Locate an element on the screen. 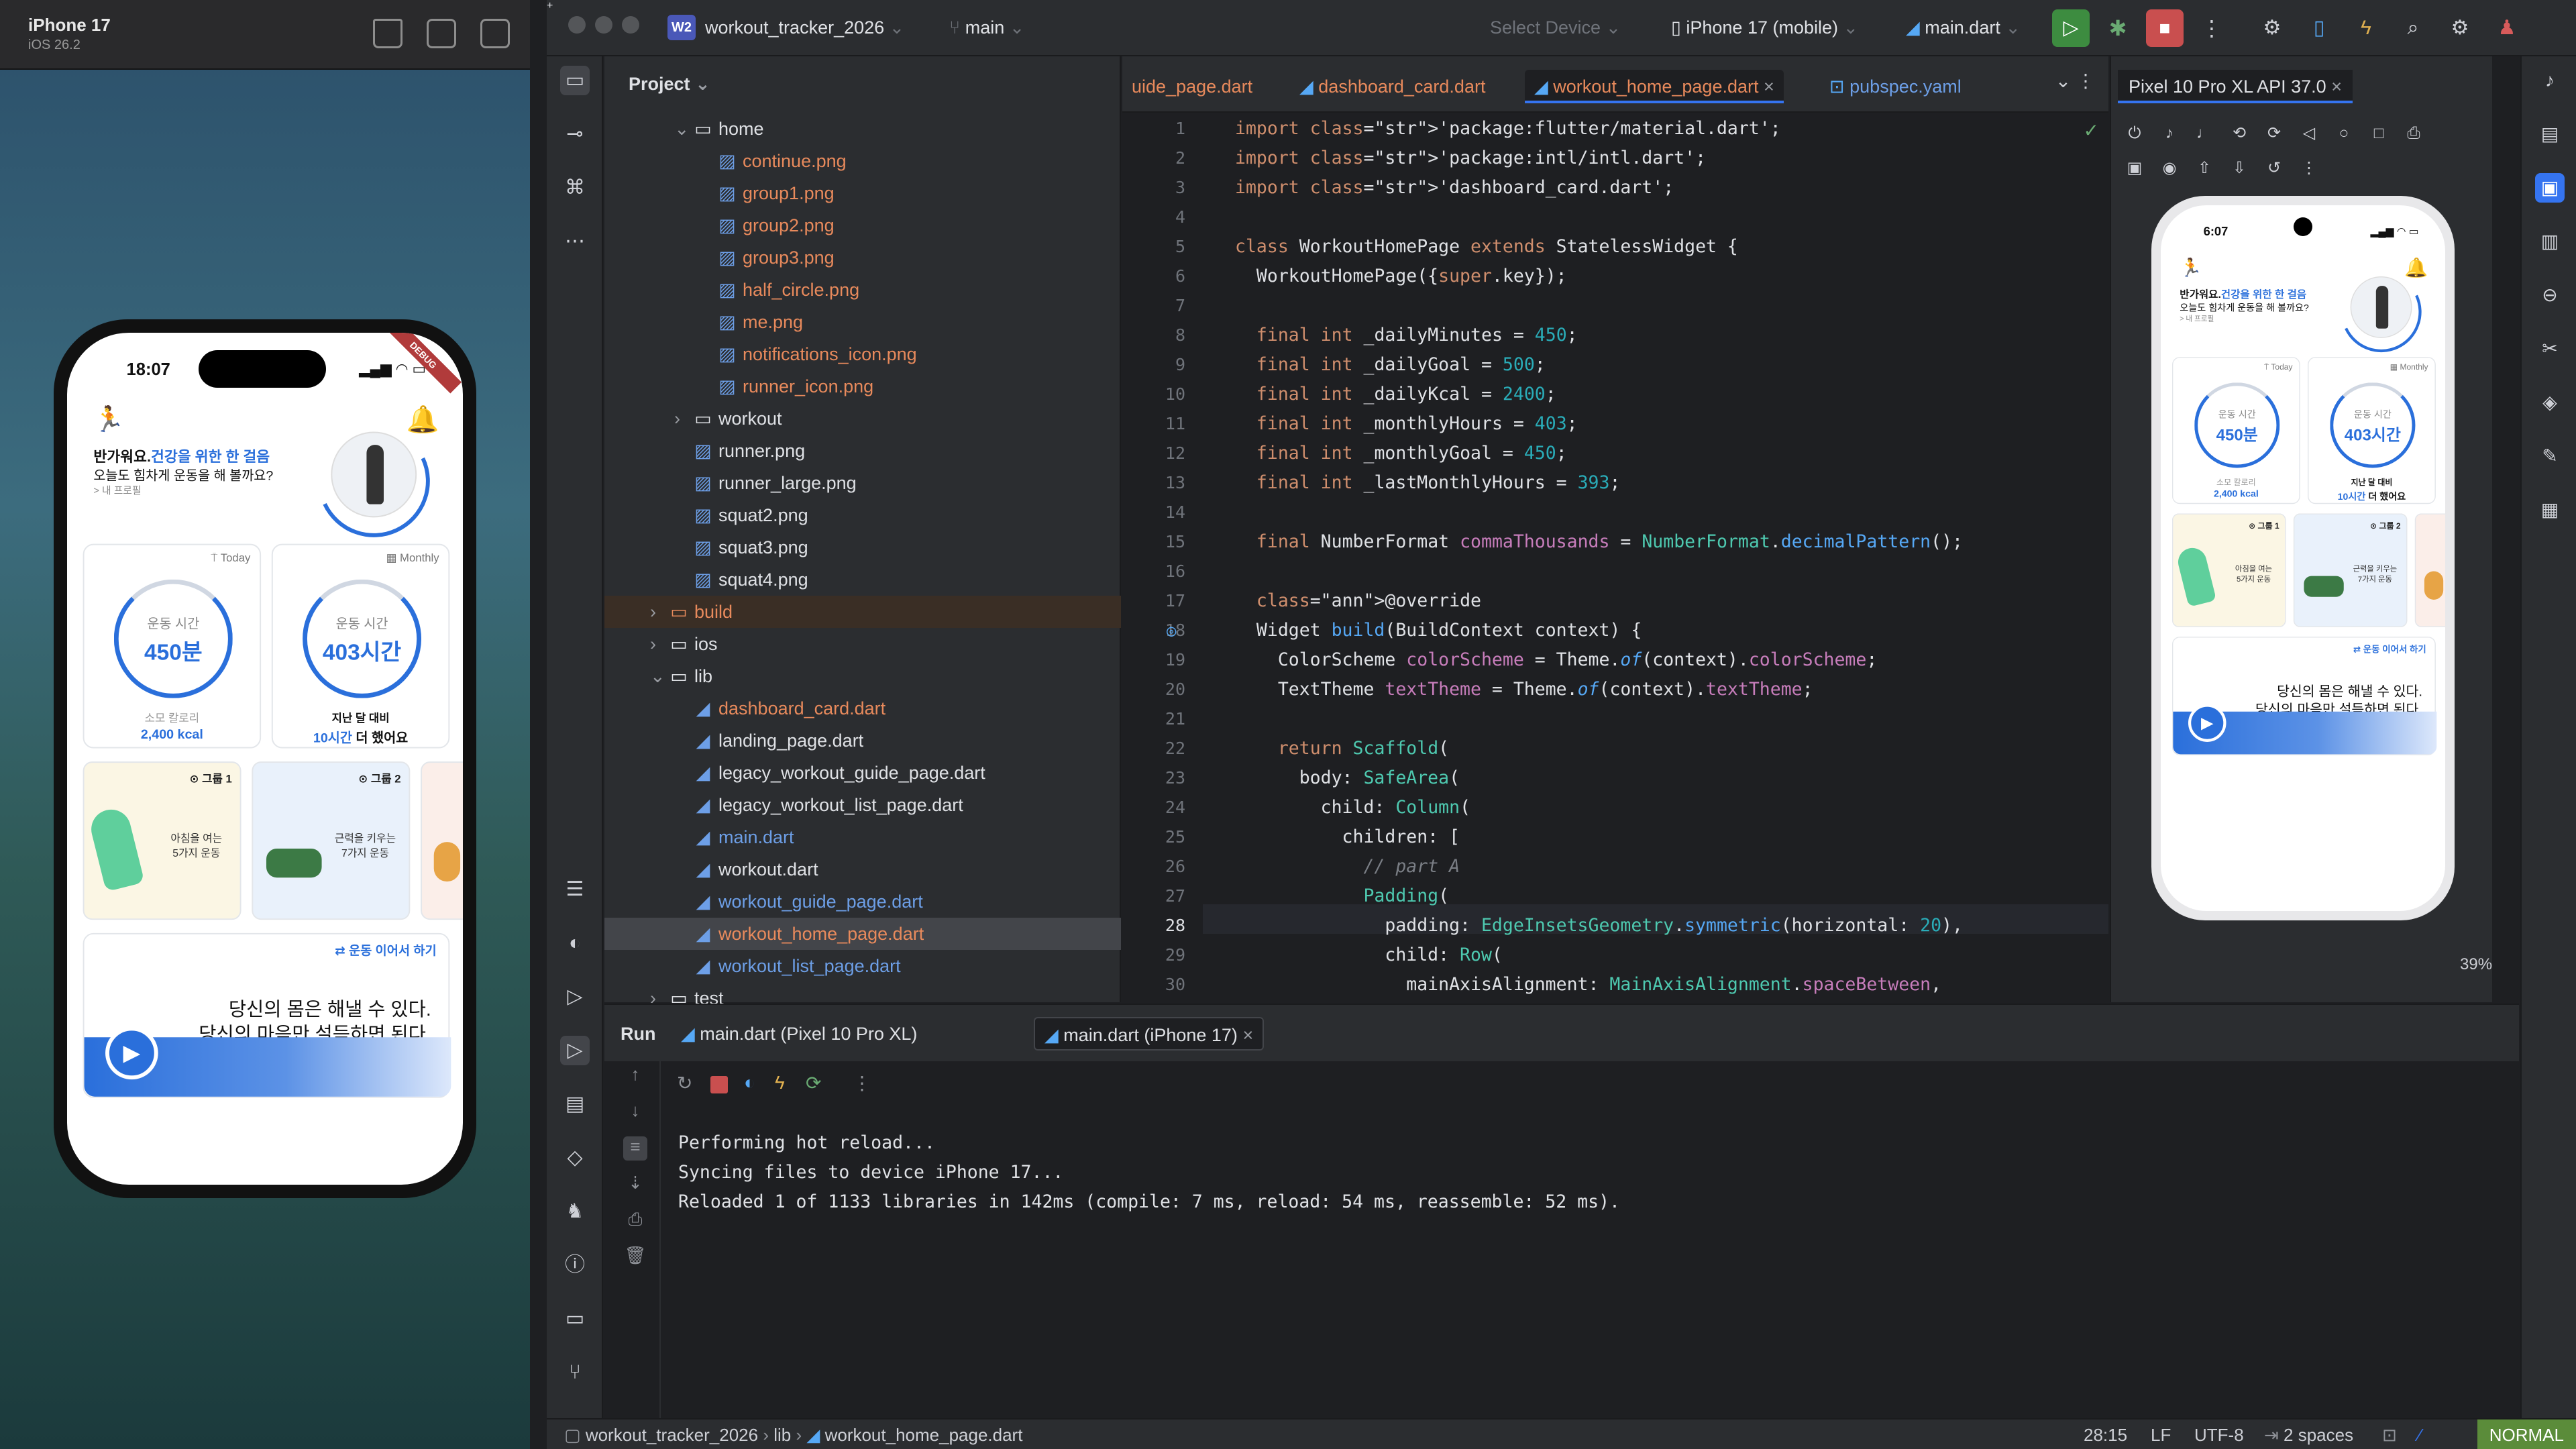 The height and width of the screenshot is (1449, 2576). window-close-button is located at coordinates (577, 25).